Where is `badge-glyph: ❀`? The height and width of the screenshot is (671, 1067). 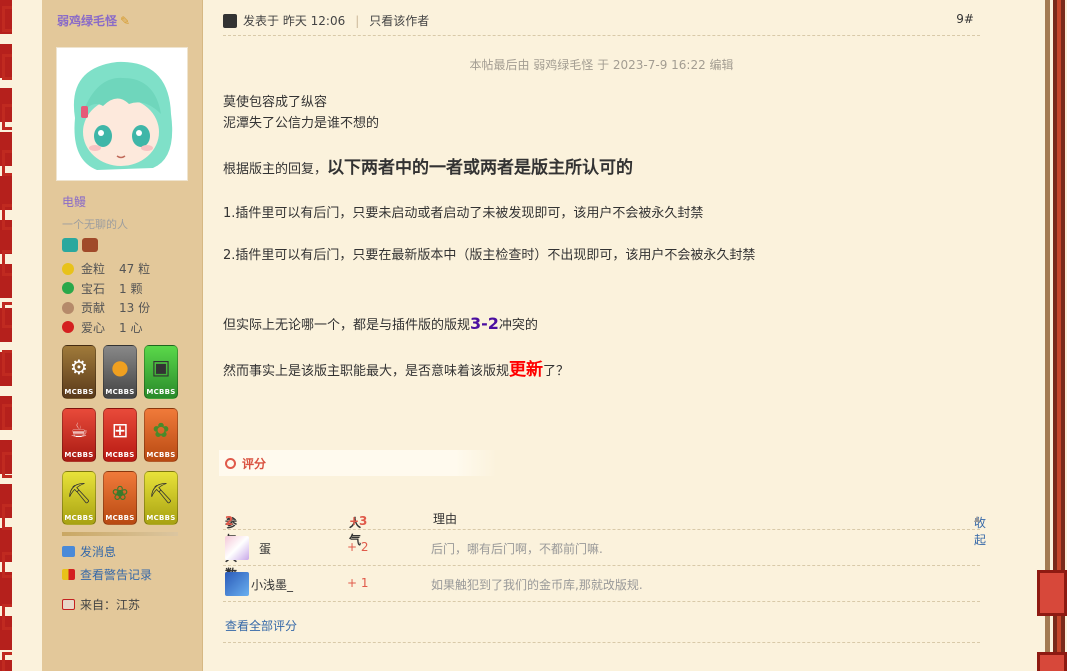
badge-glyph: ❀ is located at coordinates (120, 493).